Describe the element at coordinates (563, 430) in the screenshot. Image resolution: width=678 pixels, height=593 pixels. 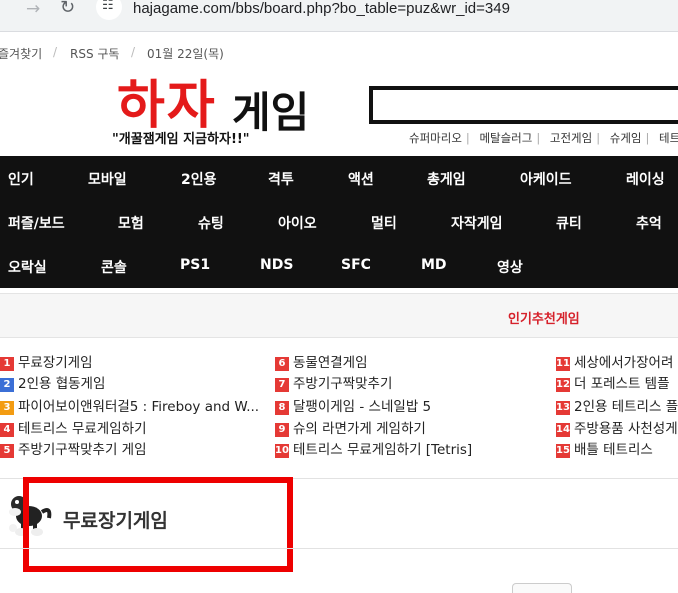
I see `rank-badge: 14` at that location.